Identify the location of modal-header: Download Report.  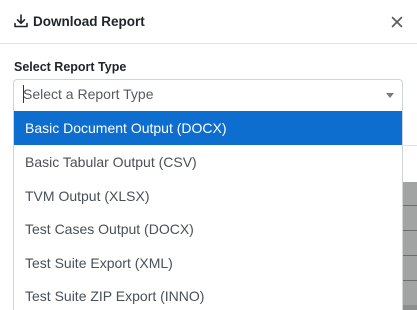
(208, 22).